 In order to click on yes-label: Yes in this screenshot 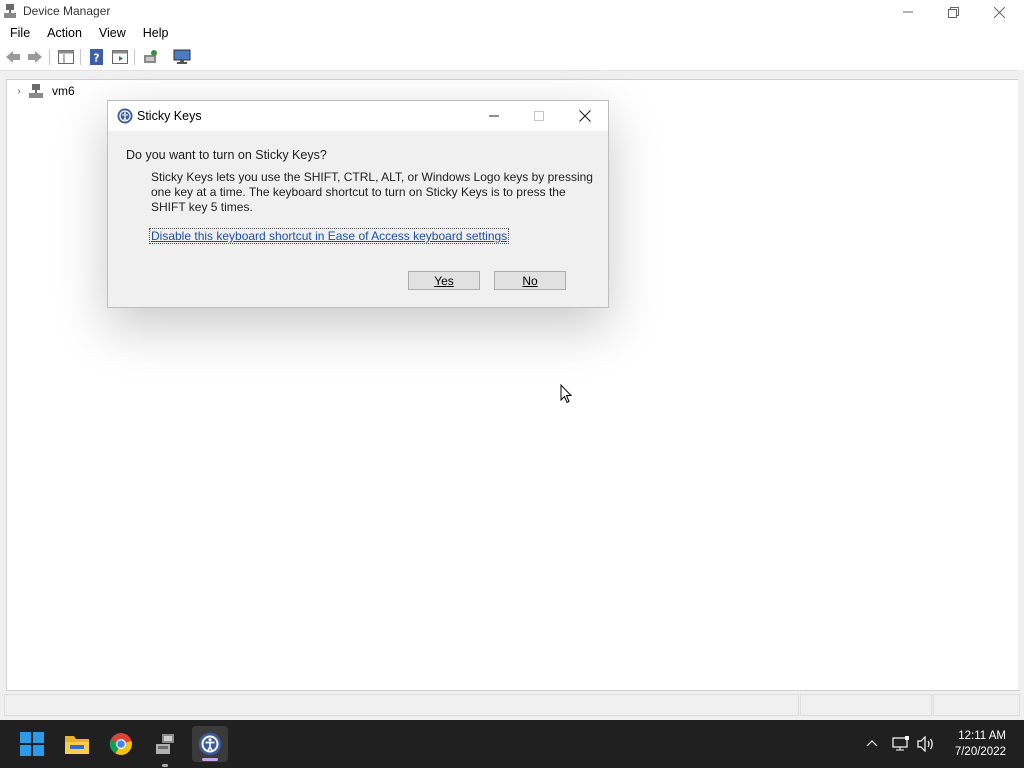, I will do `click(444, 280)`.